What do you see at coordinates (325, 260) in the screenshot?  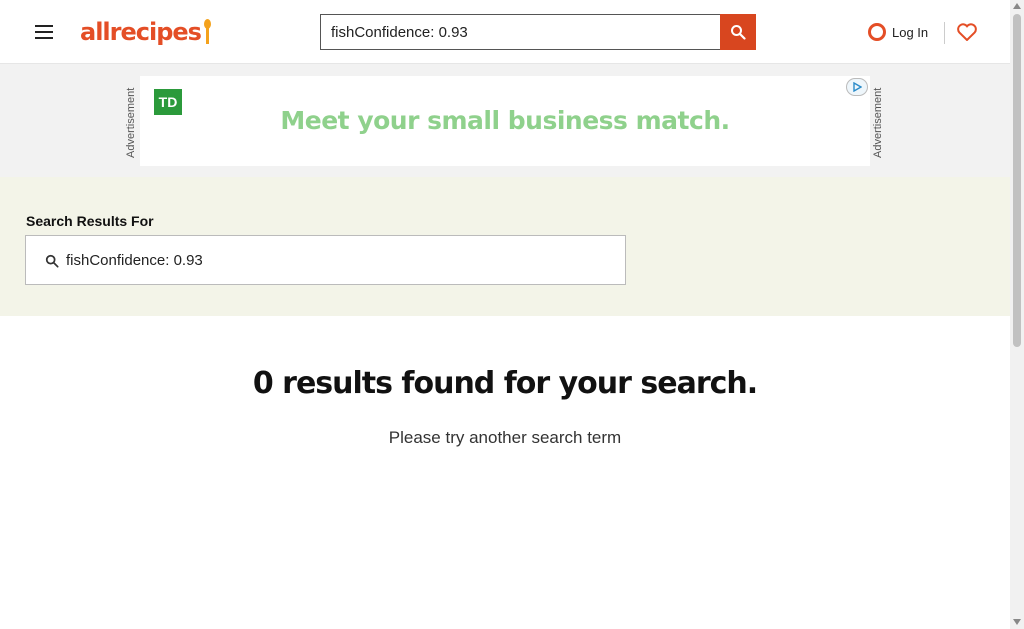 I see `results-search-field: fishConfidence: 0.93` at bounding box center [325, 260].